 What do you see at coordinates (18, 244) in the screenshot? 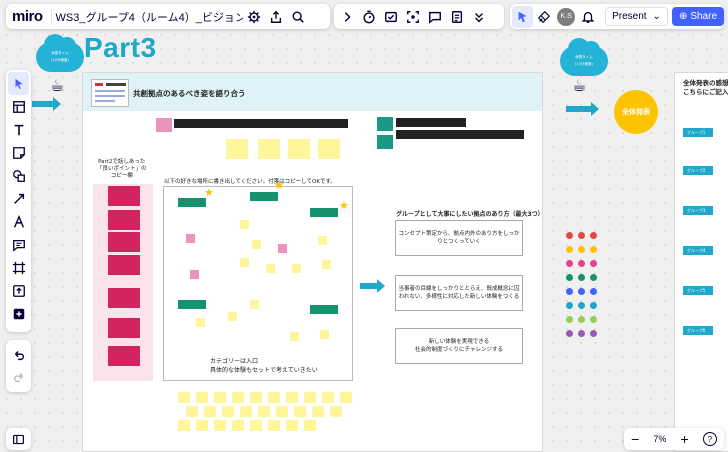
I see `comment-tool-icon` at bounding box center [18, 244].